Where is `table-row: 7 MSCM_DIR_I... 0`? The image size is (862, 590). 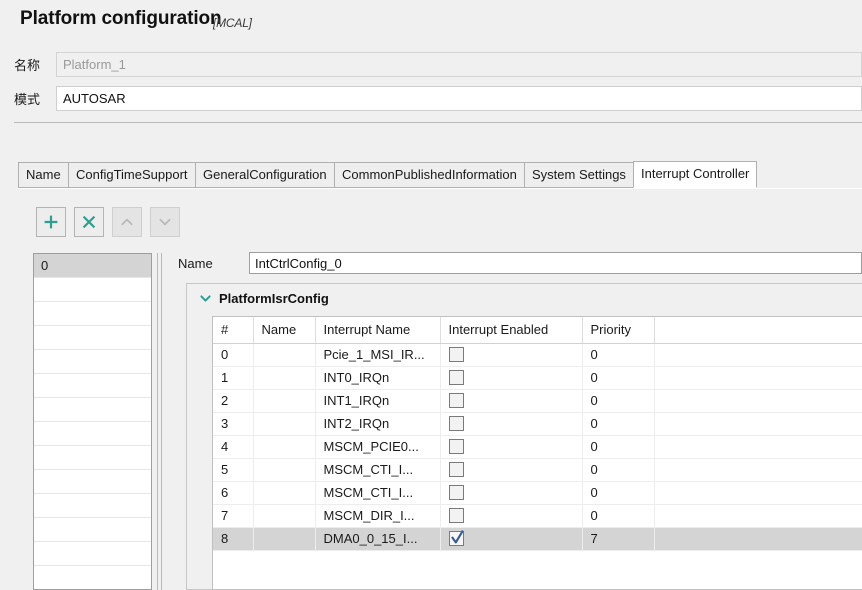 table-row: 7 MSCM_DIR_I... 0 is located at coordinates (537, 516).